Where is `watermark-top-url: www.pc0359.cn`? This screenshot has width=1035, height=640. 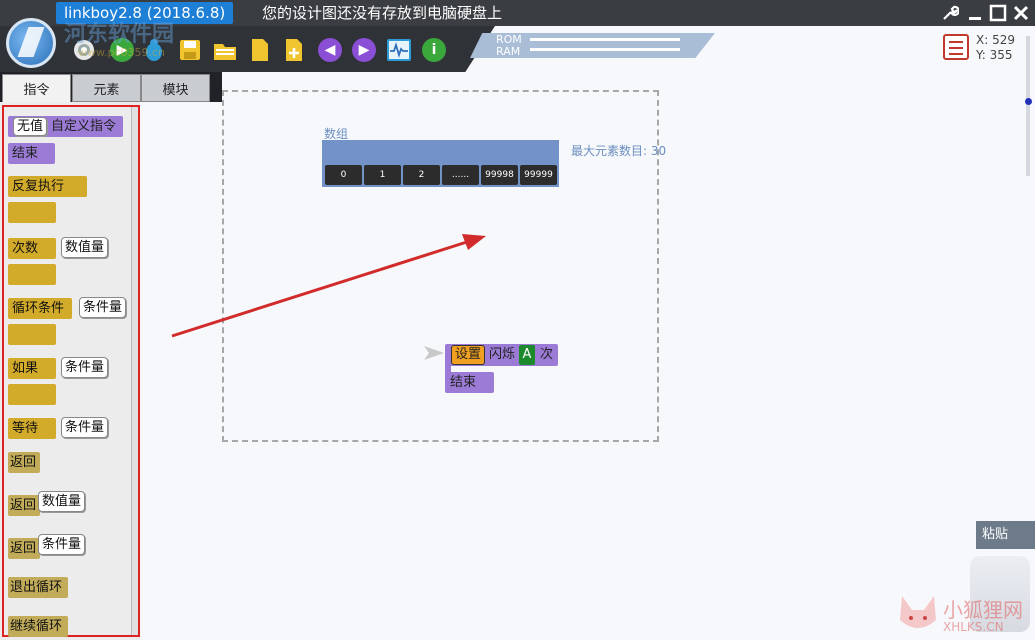 watermark-top-url: www.pc0359.cn is located at coordinates (121, 52).